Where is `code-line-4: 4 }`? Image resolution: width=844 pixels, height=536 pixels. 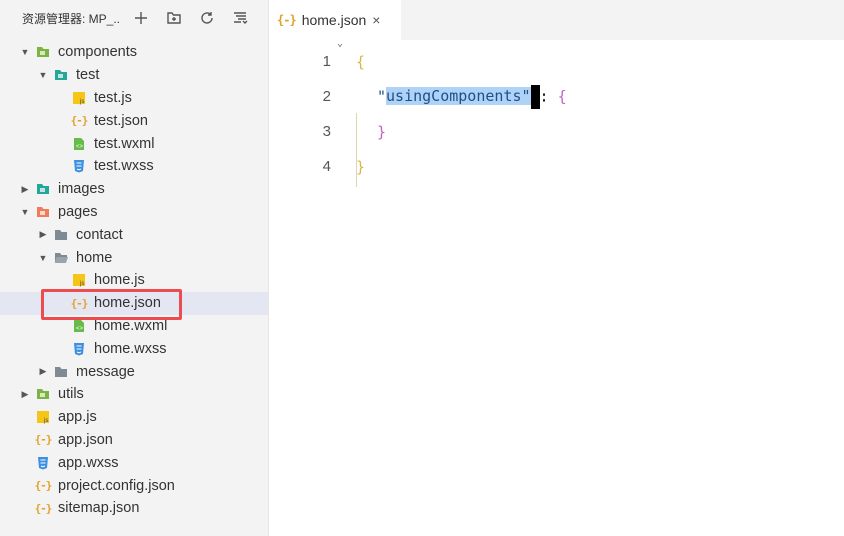
code-line-4: 4 } is located at coordinates (556, 166).